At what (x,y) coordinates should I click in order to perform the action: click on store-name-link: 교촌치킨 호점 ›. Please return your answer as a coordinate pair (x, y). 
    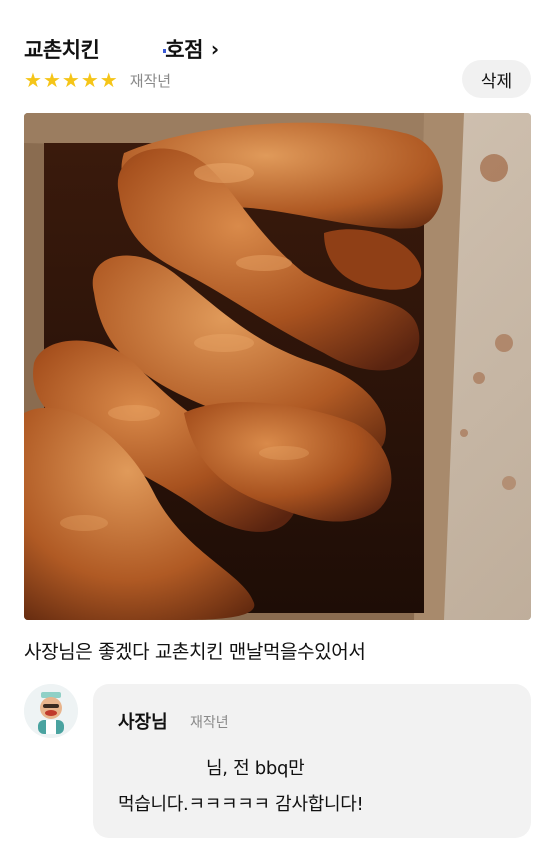
    Looking at the image, I should click on (121, 49).